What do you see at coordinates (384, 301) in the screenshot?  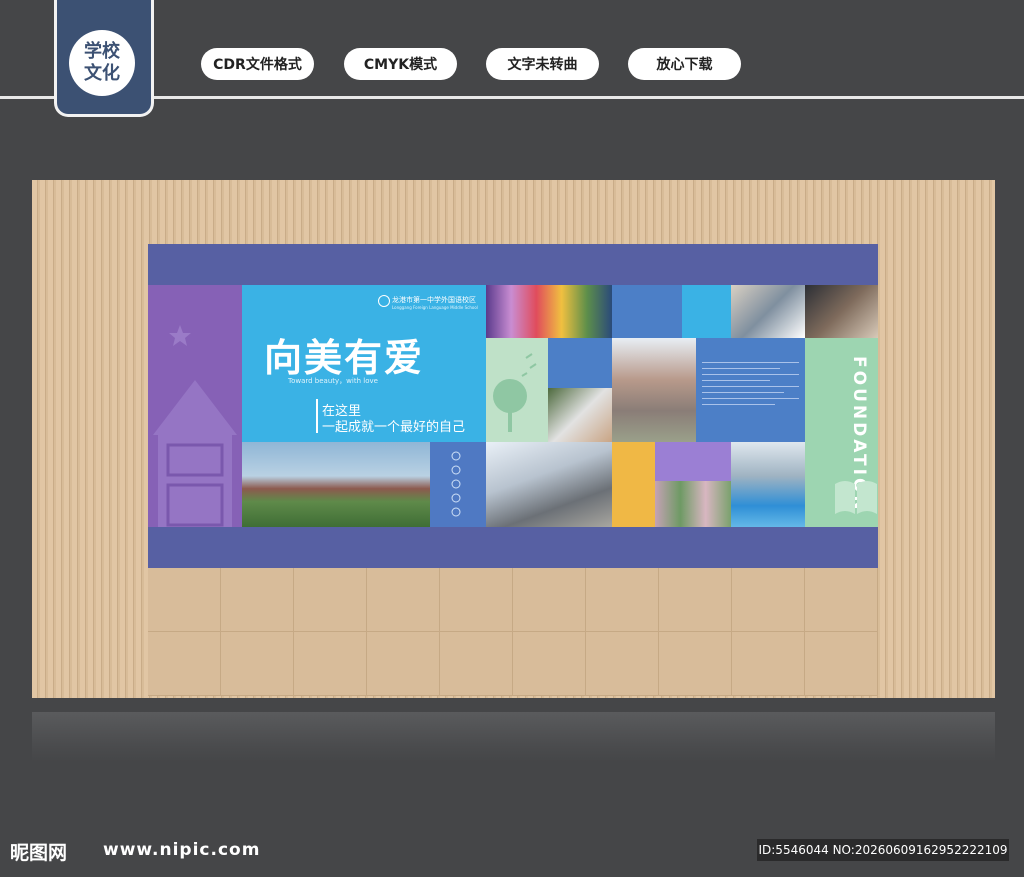 I see `school-logo-icon` at bounding box center [384, 301].